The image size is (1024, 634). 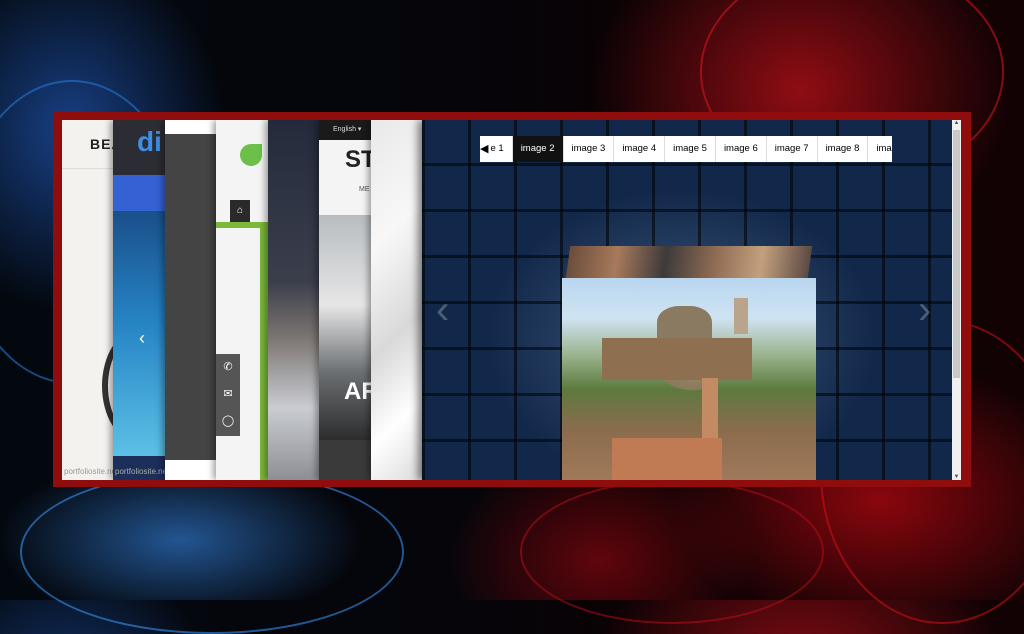 What do you see at coordinates (689, 262) in the screenshot?
I see `previous-image-strip` at bounding box center [689, 262].